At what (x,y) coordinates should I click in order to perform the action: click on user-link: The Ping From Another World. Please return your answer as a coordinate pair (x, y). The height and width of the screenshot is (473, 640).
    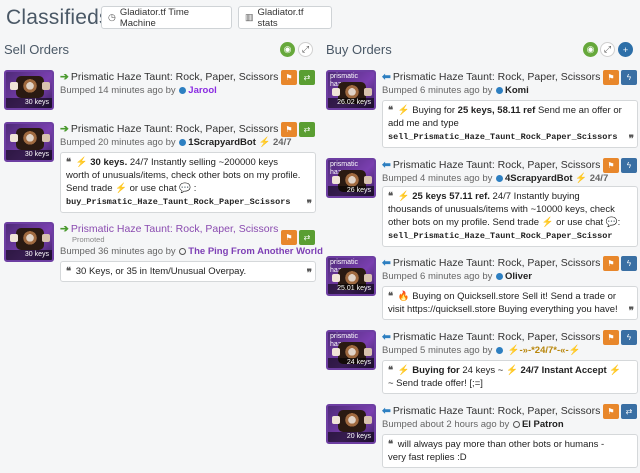
    Looking at the image, I should click on (255, 251).